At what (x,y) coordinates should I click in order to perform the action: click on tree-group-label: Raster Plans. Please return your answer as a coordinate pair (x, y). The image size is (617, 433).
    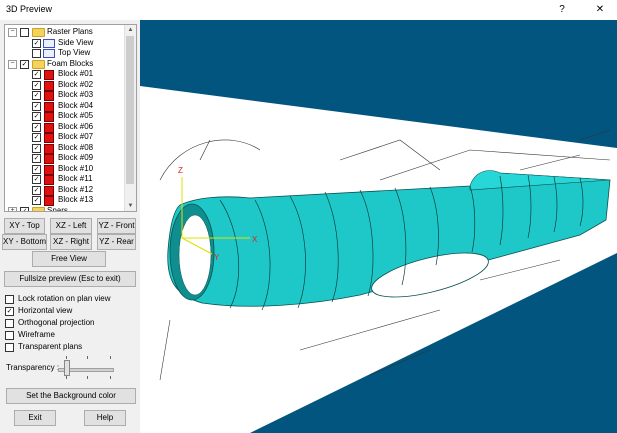
    Looking at the image, I should click on (70, 31).